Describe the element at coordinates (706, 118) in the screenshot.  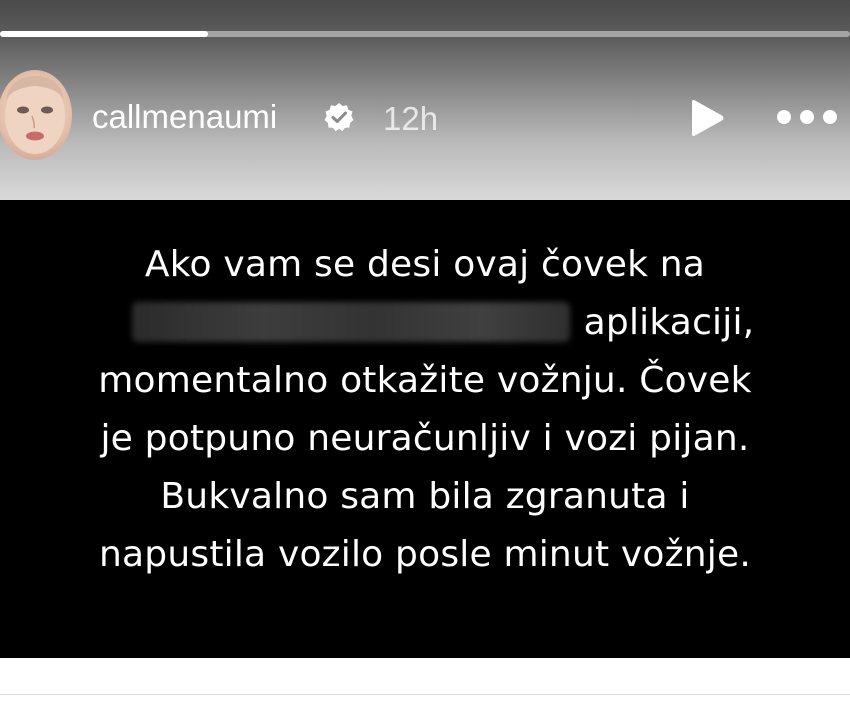
I see `play-icon` at that location.